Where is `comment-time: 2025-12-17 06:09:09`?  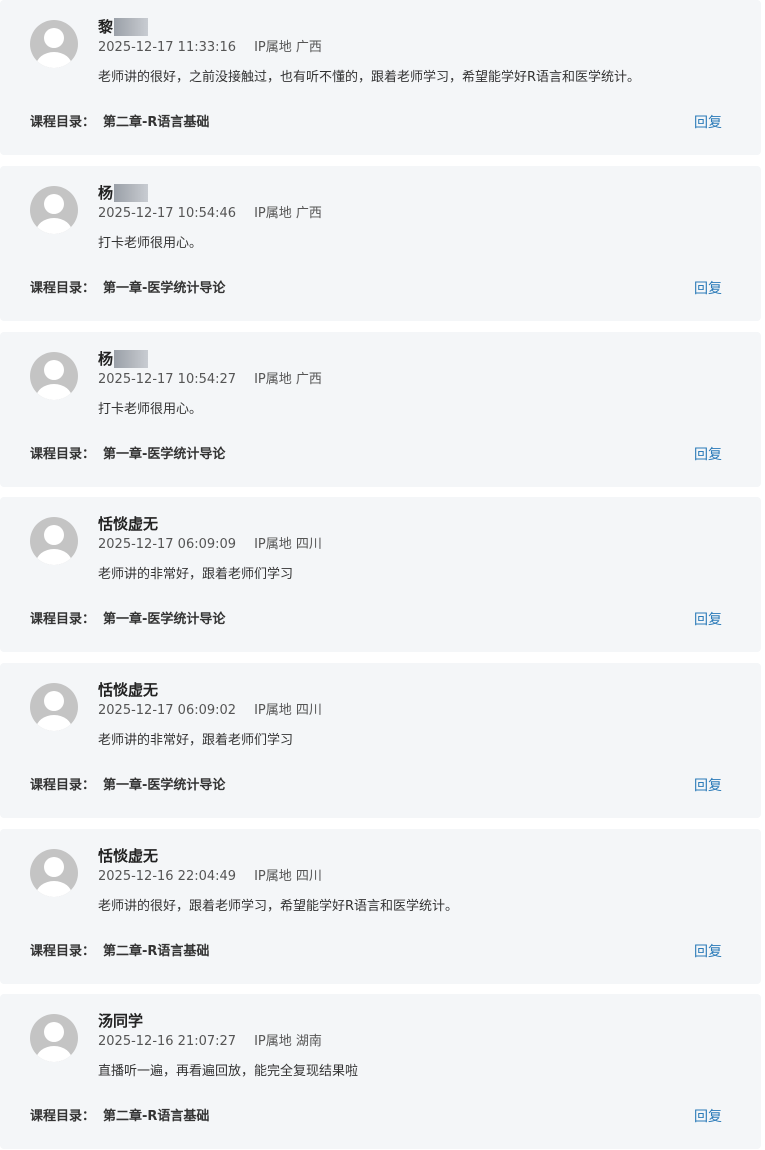 comment-time: 2025-12-17 06:09:09 is located at coordinates (167, 544).